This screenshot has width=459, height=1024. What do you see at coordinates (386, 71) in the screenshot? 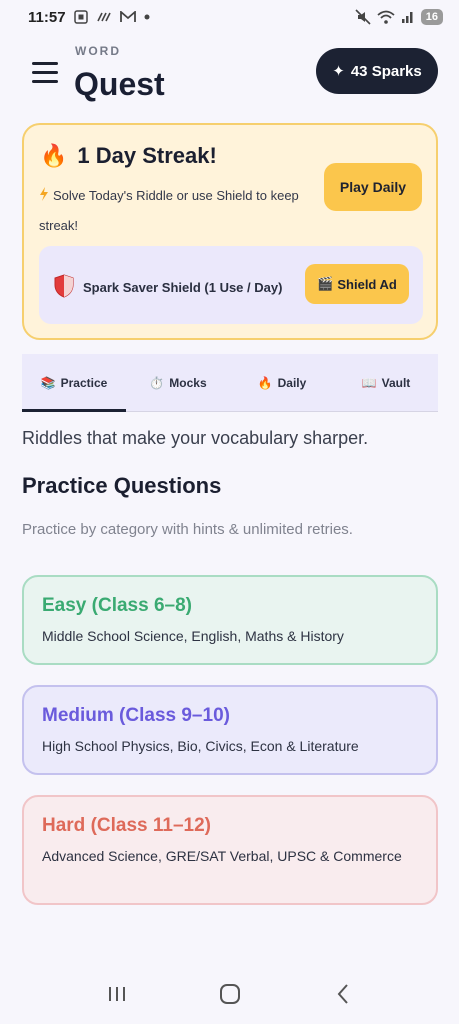
I see `sparks-label: 43 Sparks` at bounding box center [386, 71].